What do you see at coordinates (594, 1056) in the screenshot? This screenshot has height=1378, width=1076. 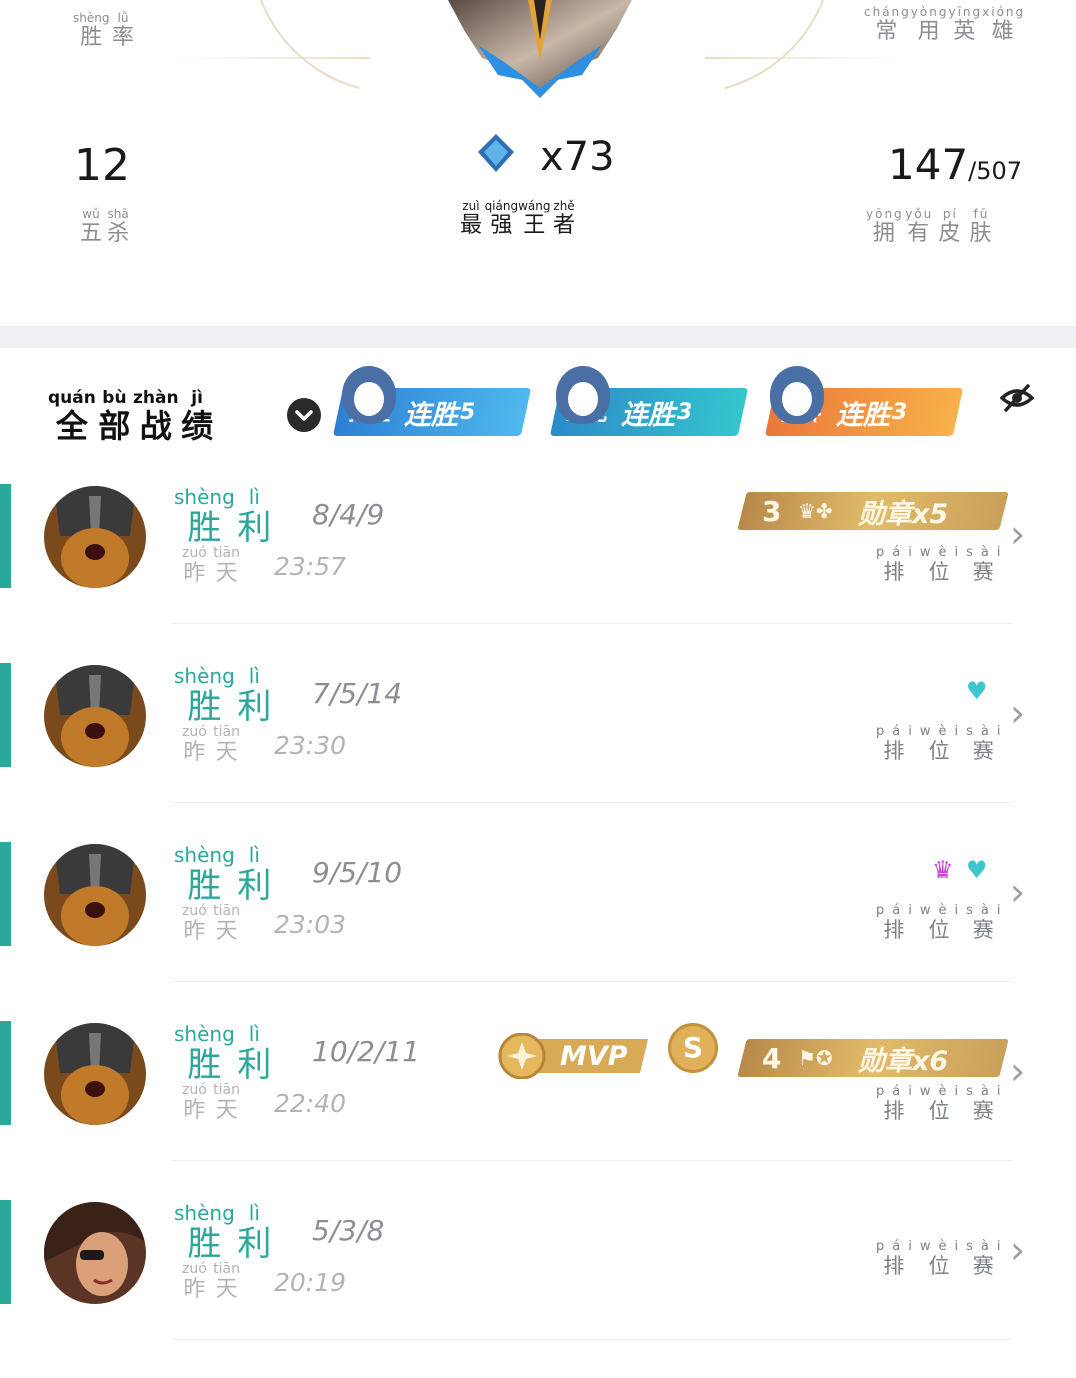 I see `mvp-label: MVP` at bounding box center [594, 1056].